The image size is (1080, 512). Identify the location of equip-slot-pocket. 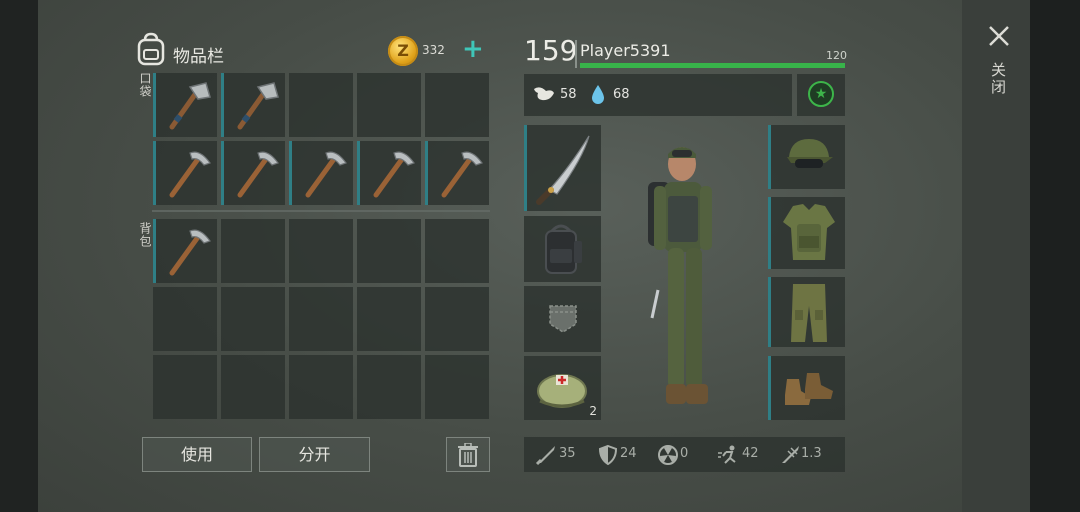
(562, 319).